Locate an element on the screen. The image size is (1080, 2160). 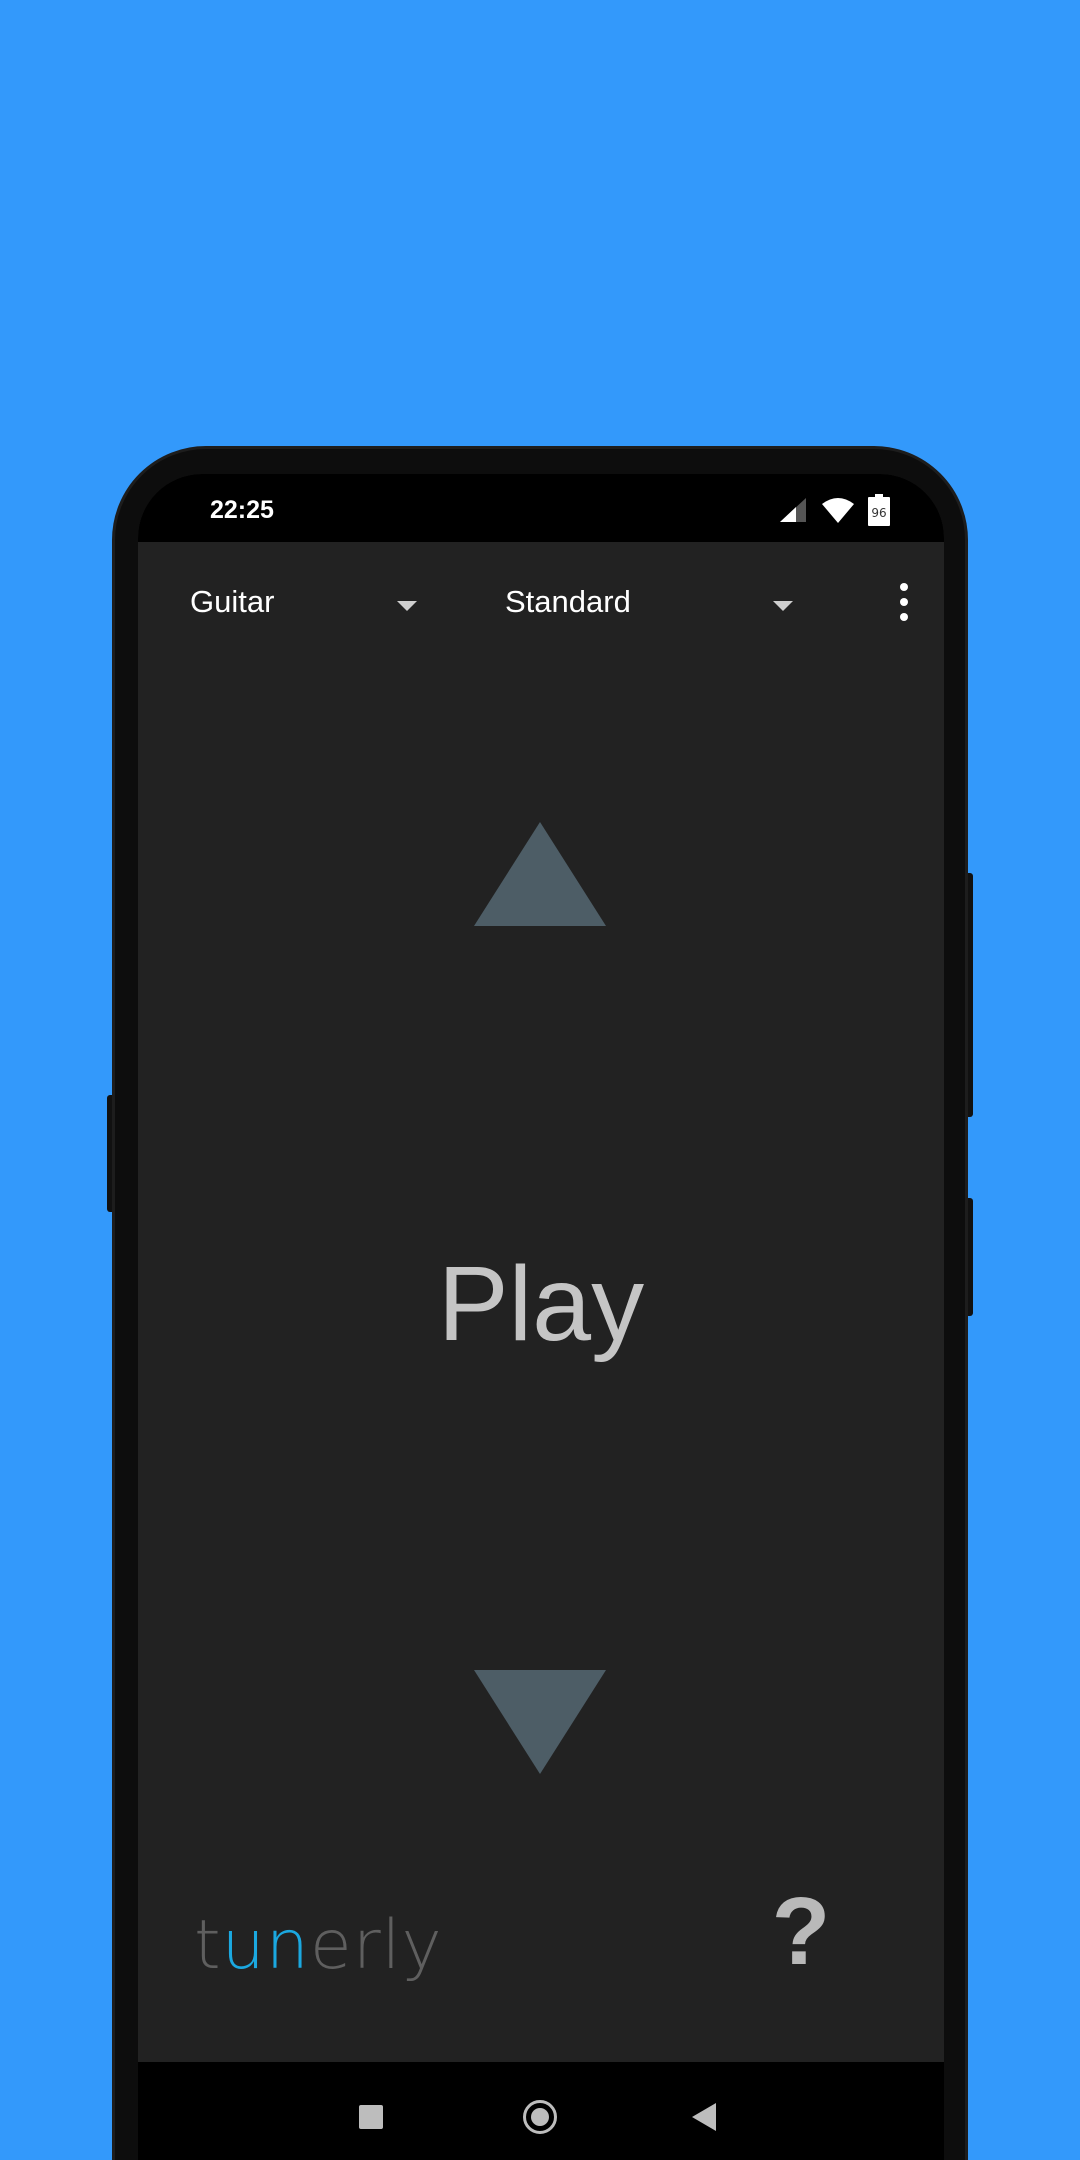
tunerly-logo: tunerly is located at coordinates (318, 1945).